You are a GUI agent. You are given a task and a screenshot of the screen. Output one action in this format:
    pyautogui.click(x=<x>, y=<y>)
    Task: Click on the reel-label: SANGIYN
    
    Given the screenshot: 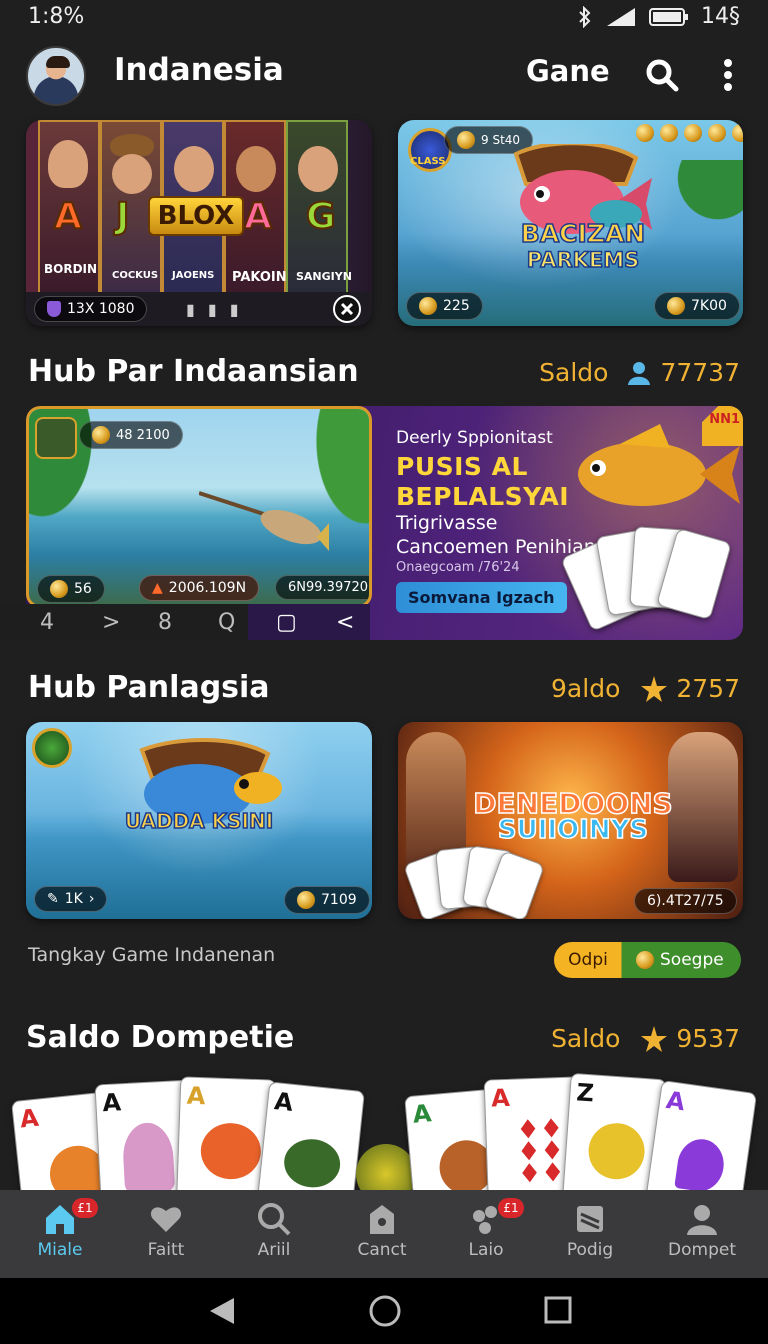 What is the action you would take?
    pyautogui.click(x=324, y=276)
    